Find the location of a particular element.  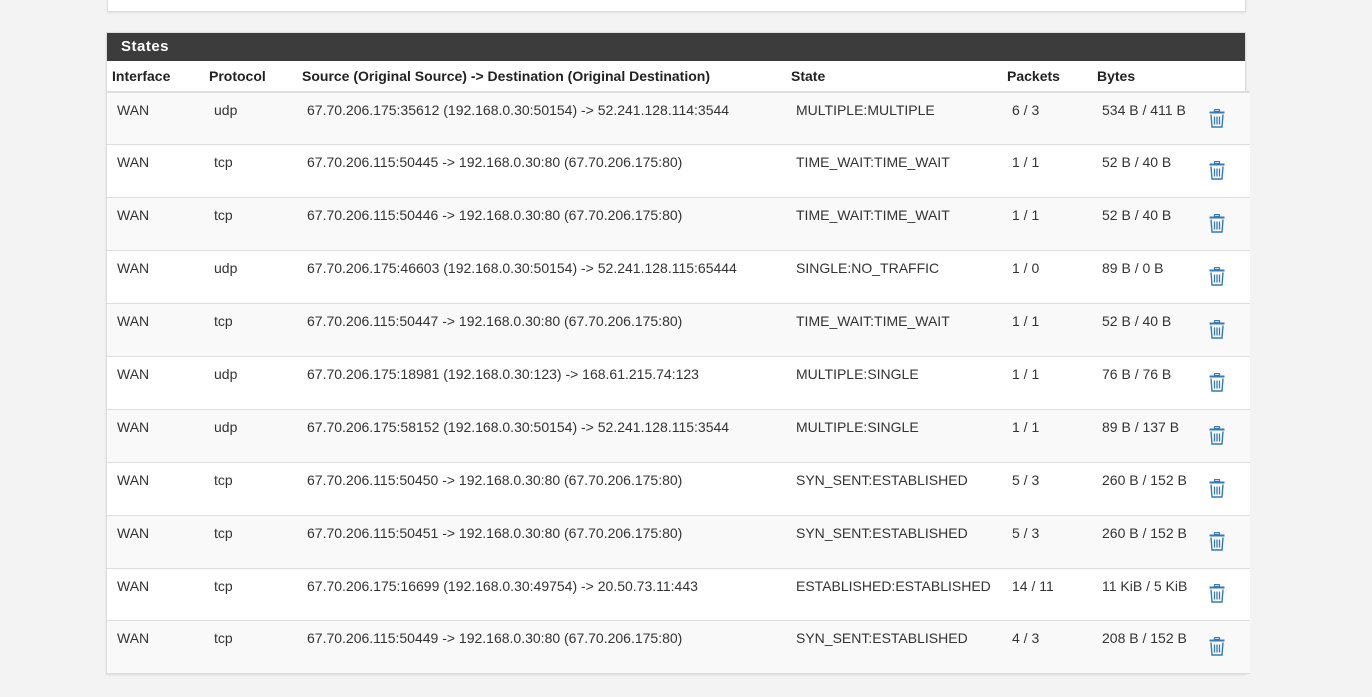

cell-packets: 14 / 11 is located at coordinates (1033, 585).